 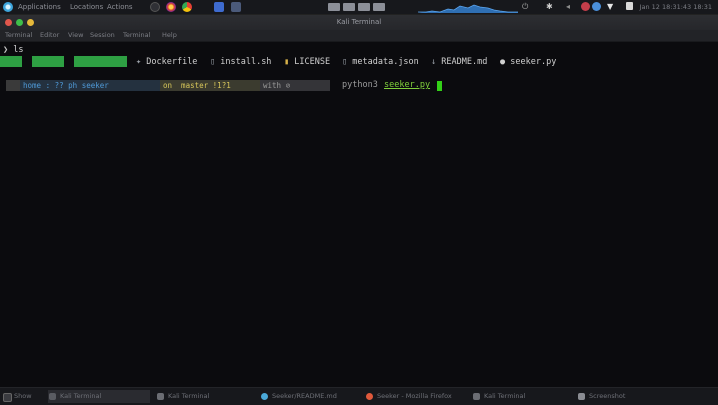 What do you see at coordinates (155, 7) in the screenshot?
I see `terminal-launcher-icon` at bounding box center [155, 7].